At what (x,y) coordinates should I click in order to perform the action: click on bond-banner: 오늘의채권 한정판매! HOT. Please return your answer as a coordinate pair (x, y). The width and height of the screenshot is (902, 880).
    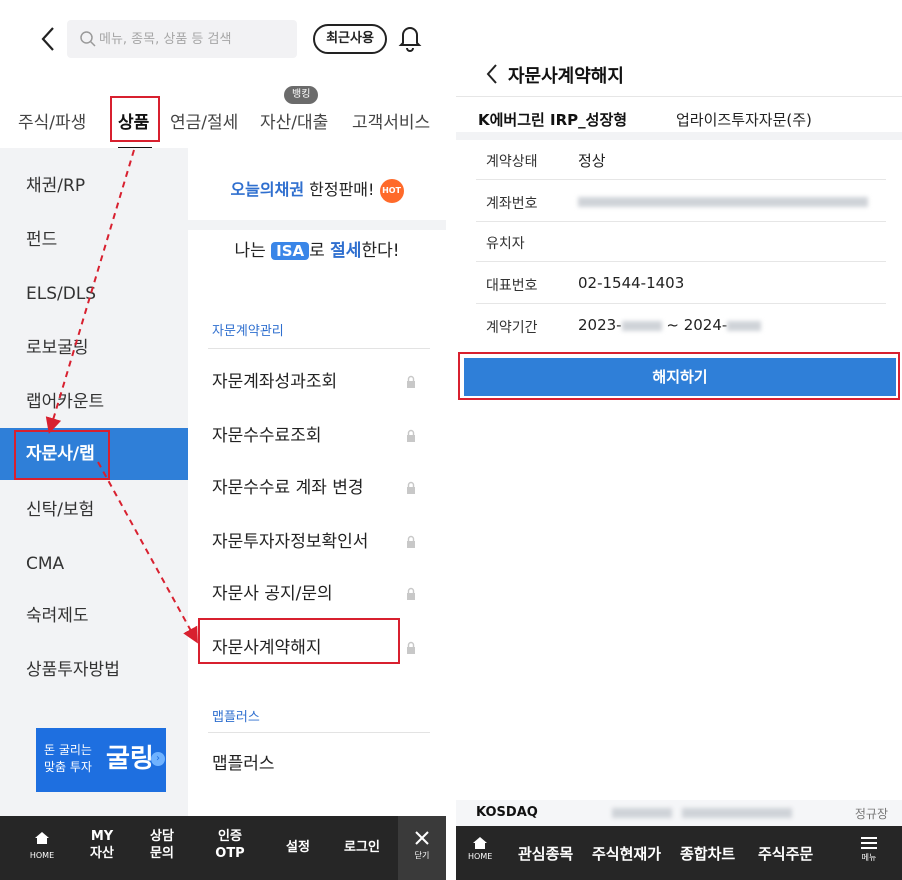
    Looking at the image, I should click on (317, 184).